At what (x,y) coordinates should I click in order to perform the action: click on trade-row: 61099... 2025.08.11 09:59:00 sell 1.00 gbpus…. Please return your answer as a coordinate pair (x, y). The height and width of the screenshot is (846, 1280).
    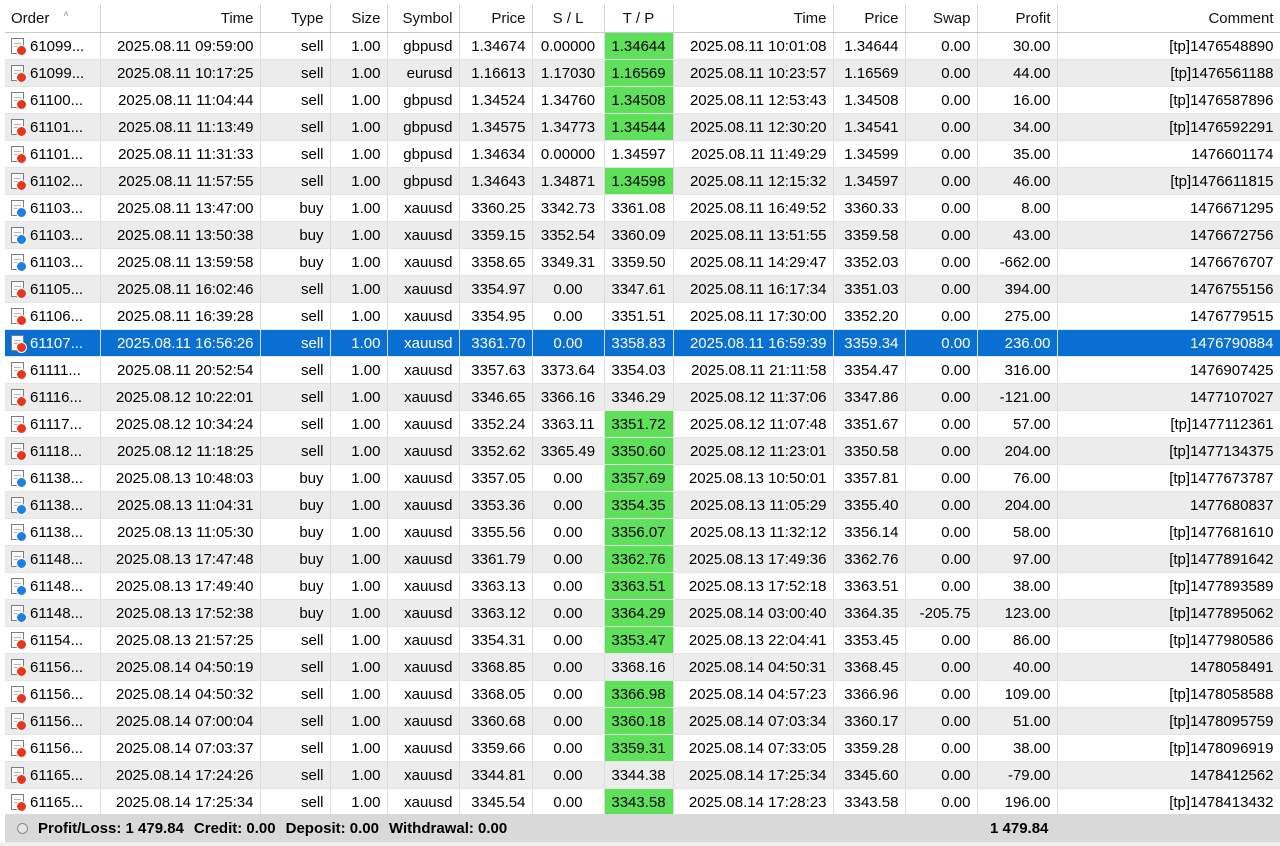
    Looking at the image, I should click on (642, 46).